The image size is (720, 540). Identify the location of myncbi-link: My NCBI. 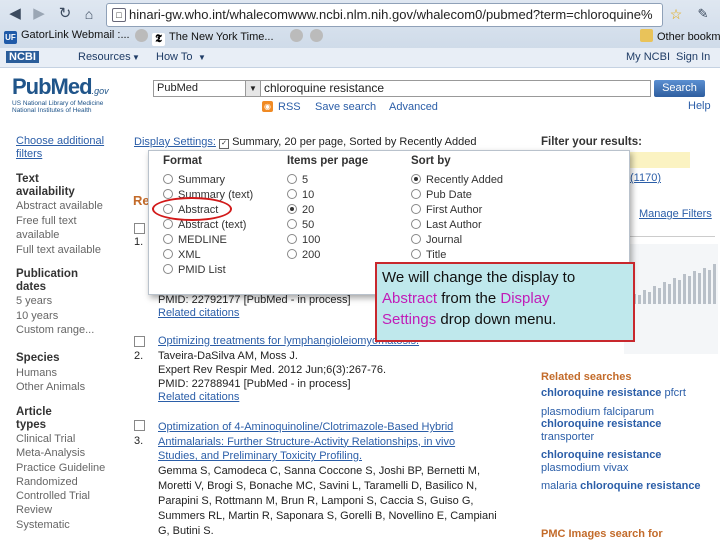
(648, 57).